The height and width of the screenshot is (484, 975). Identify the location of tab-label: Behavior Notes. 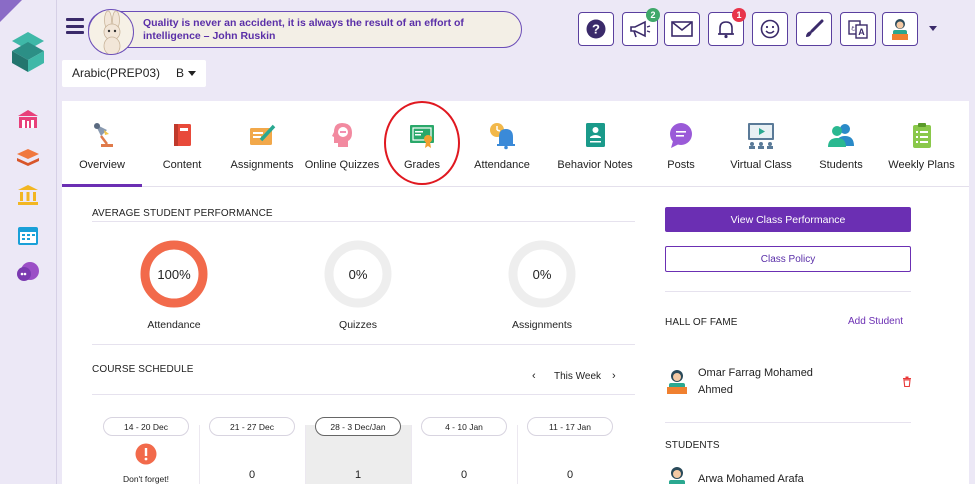
(595, 165).